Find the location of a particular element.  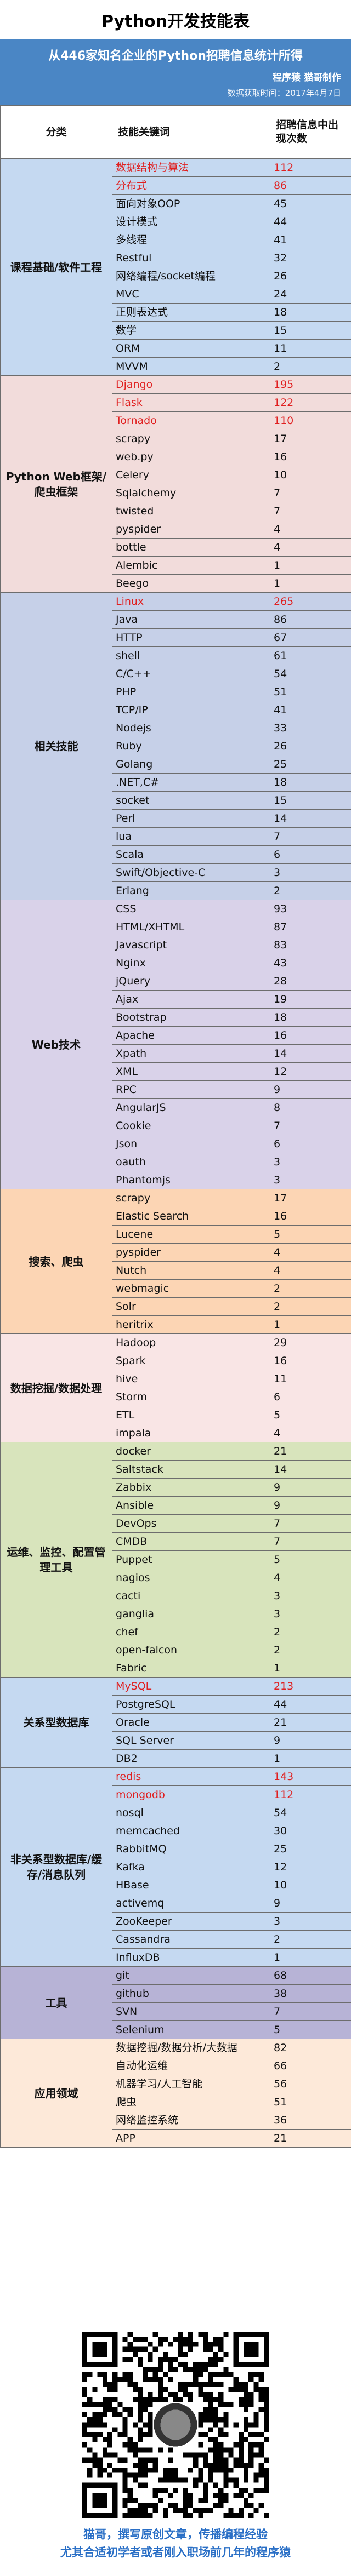

skill-keyword: Swift/Objective-C is located at coordinates (191, 872).